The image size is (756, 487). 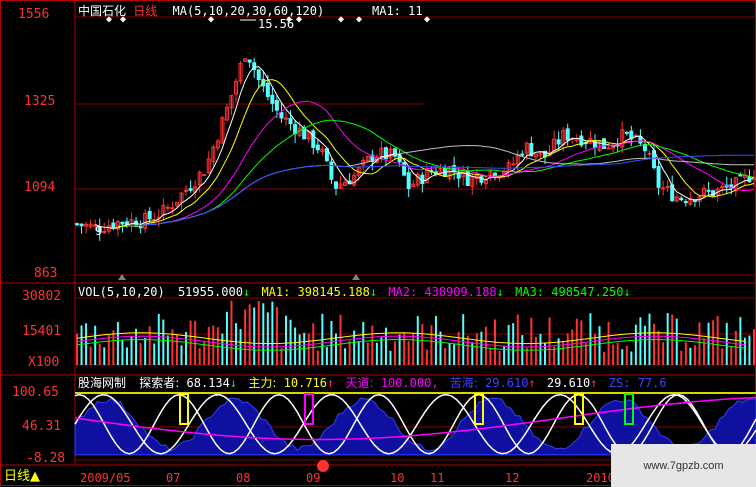 I want to click on stock-name: 中国石化, so click(x=102, y=11).